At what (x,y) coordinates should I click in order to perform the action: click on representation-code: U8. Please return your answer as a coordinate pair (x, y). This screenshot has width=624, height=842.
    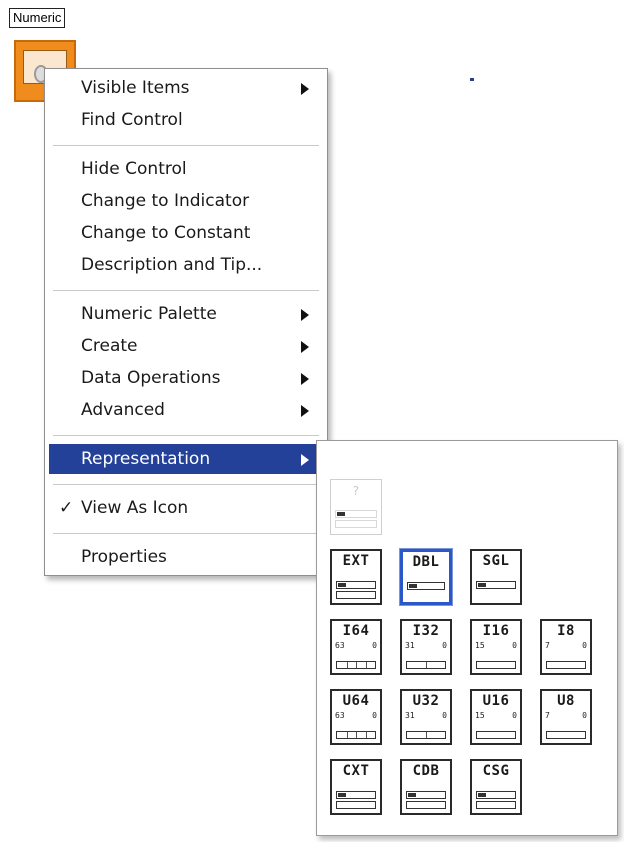
    Looking at the image, I should click on (566, 701).